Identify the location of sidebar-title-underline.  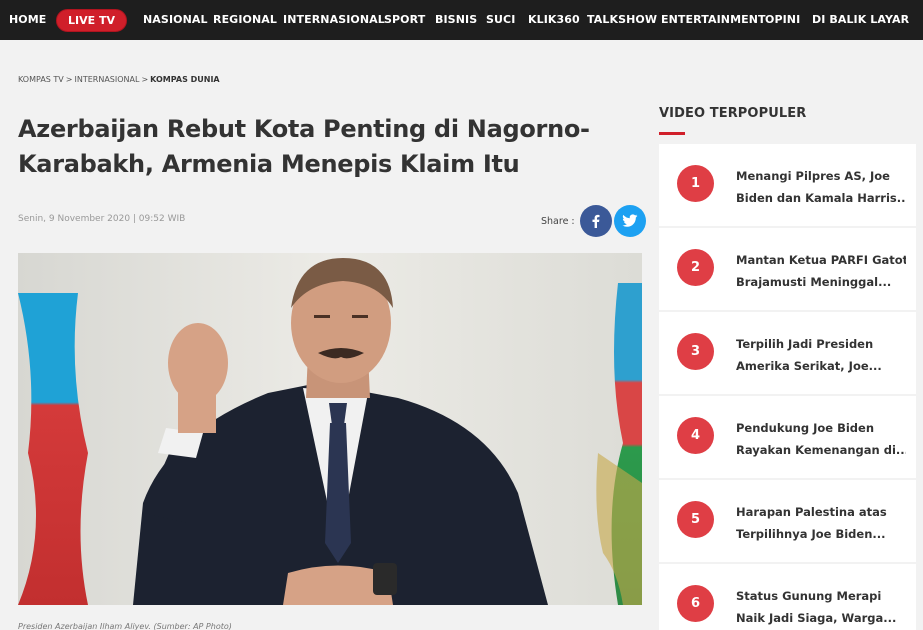
(672, 133).